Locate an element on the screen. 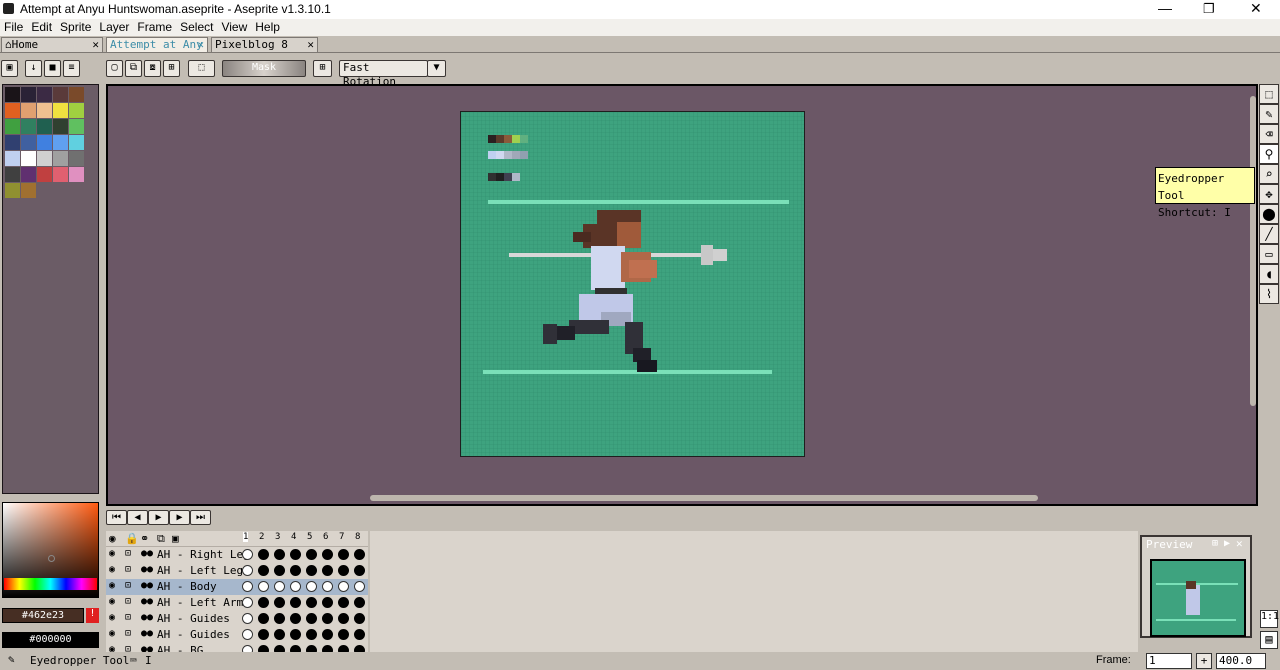  zoom-1to1-icon: 1:1 is located at coordinates (1269, 619).